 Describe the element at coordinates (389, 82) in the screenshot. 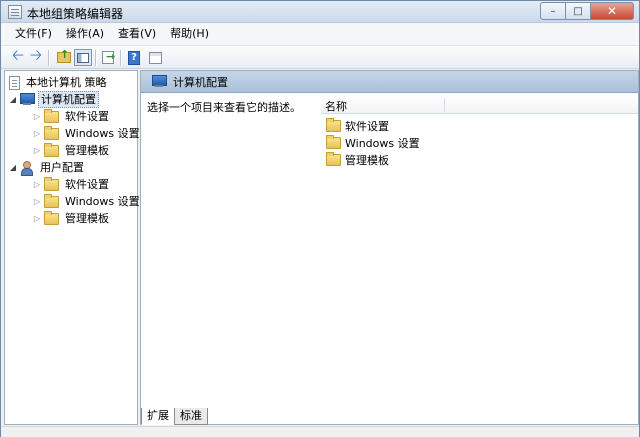

I see `details-header: 计算机配置` at that location.